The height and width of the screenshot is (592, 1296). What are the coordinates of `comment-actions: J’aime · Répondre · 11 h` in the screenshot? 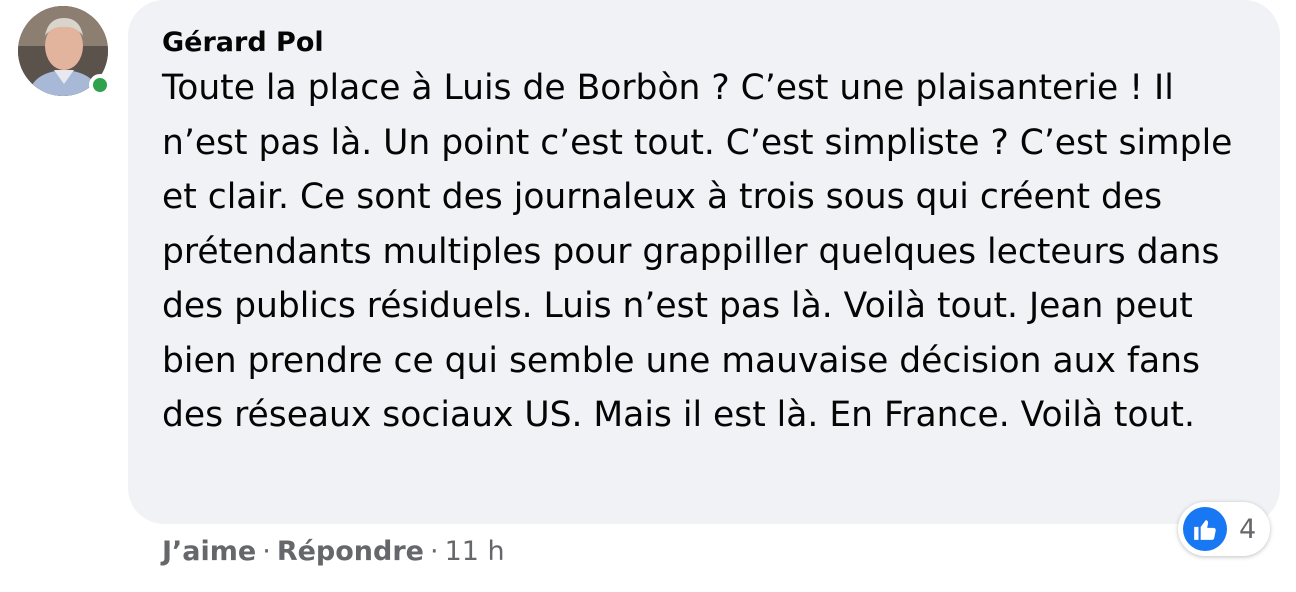 It's located at (333, 552).